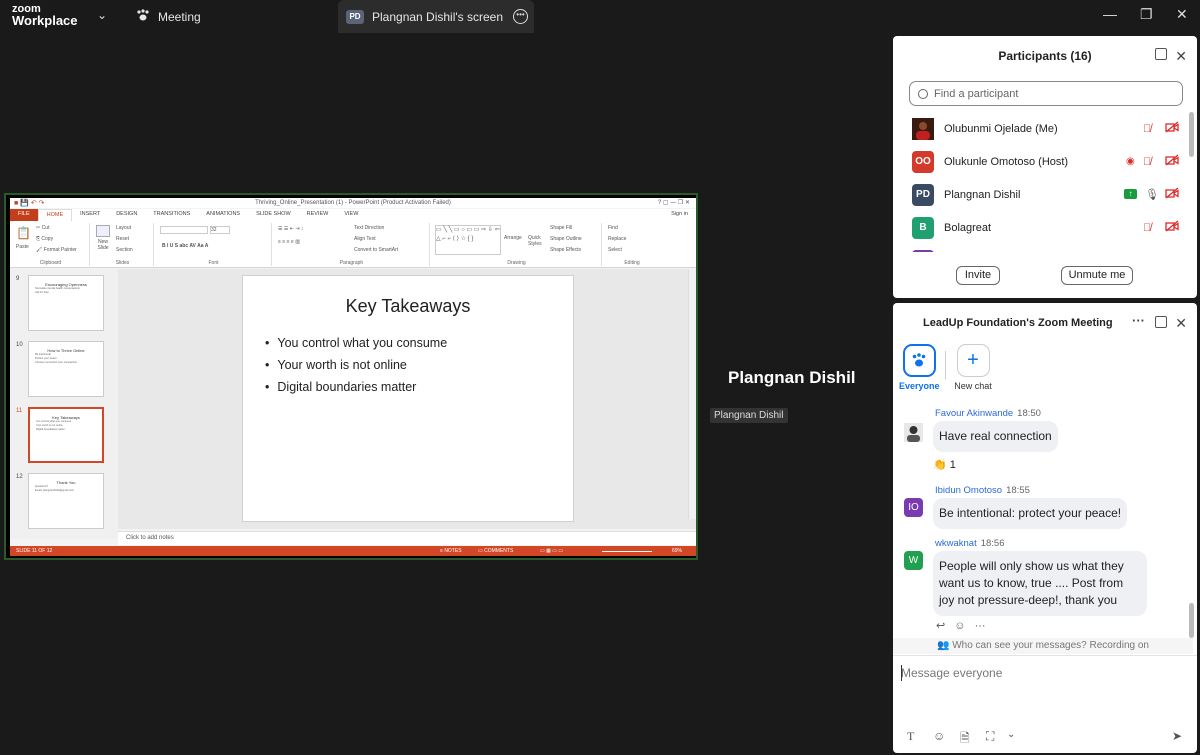  I want to click on participant-row: B Bolagreat 🎙̸, so click(1043, 227).